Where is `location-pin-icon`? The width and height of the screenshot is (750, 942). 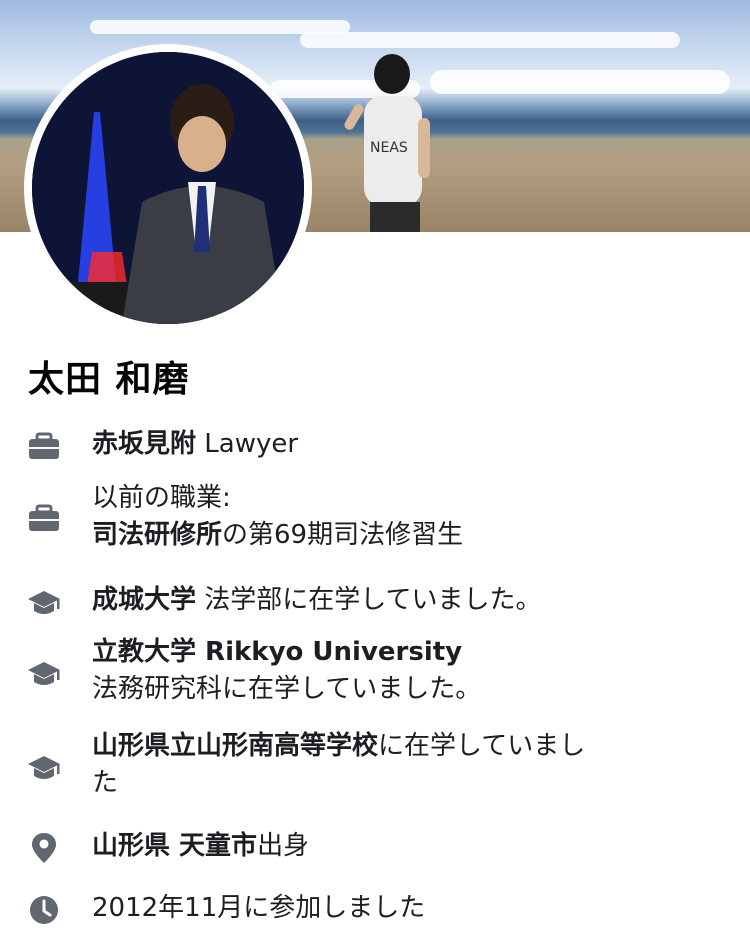
location-pin-icon is located at coordinates (44, 848).